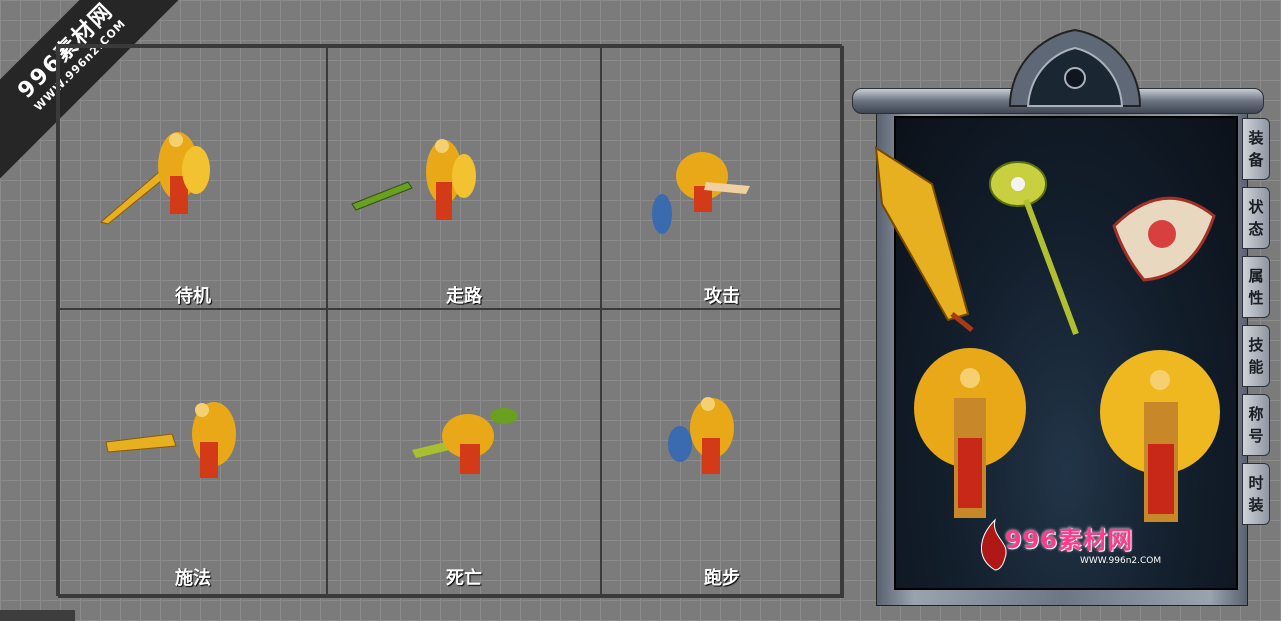 This screenshot has height=621, width=1281. I want to click on idle-sprite, so click(154, 178).